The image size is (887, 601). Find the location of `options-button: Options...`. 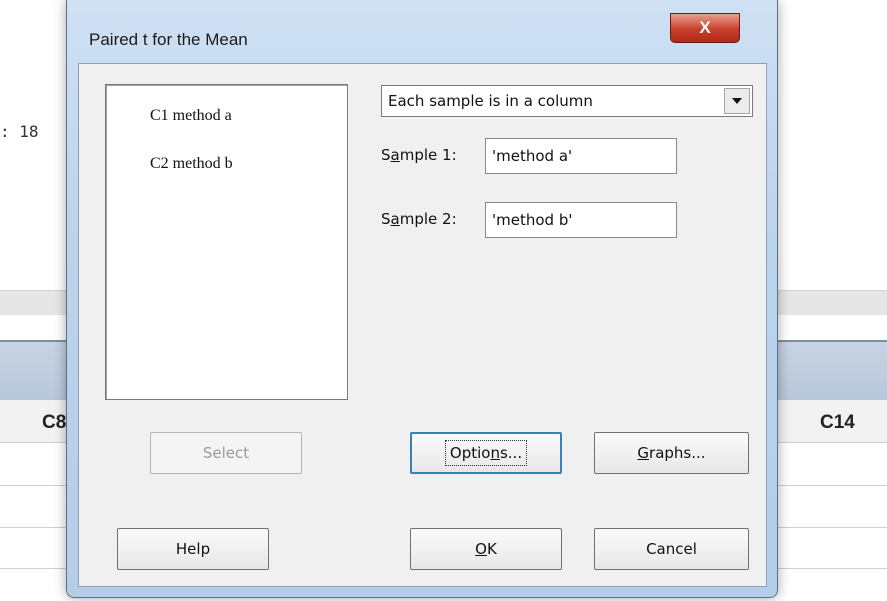

options-button: Options... is located at coordinates (486, 453).